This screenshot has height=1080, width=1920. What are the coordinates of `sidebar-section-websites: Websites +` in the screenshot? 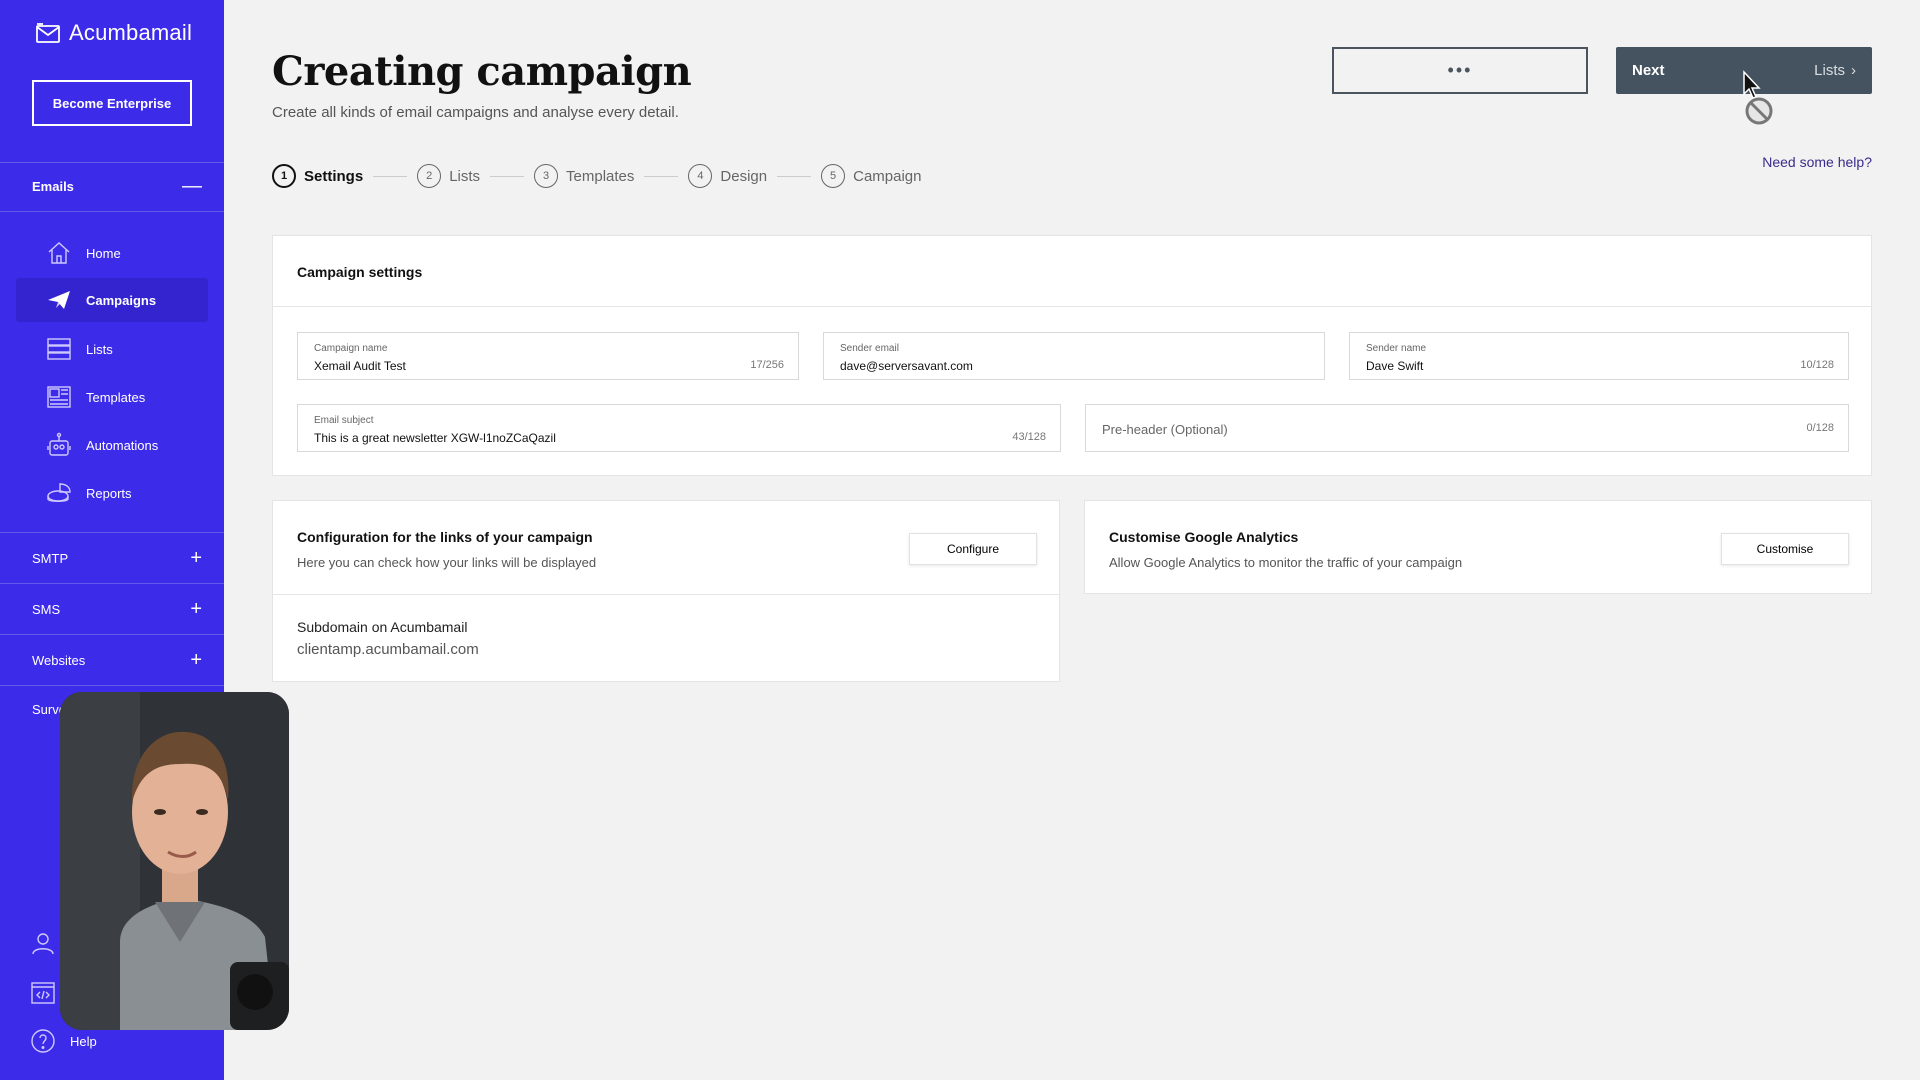 It's located at (117, 660).